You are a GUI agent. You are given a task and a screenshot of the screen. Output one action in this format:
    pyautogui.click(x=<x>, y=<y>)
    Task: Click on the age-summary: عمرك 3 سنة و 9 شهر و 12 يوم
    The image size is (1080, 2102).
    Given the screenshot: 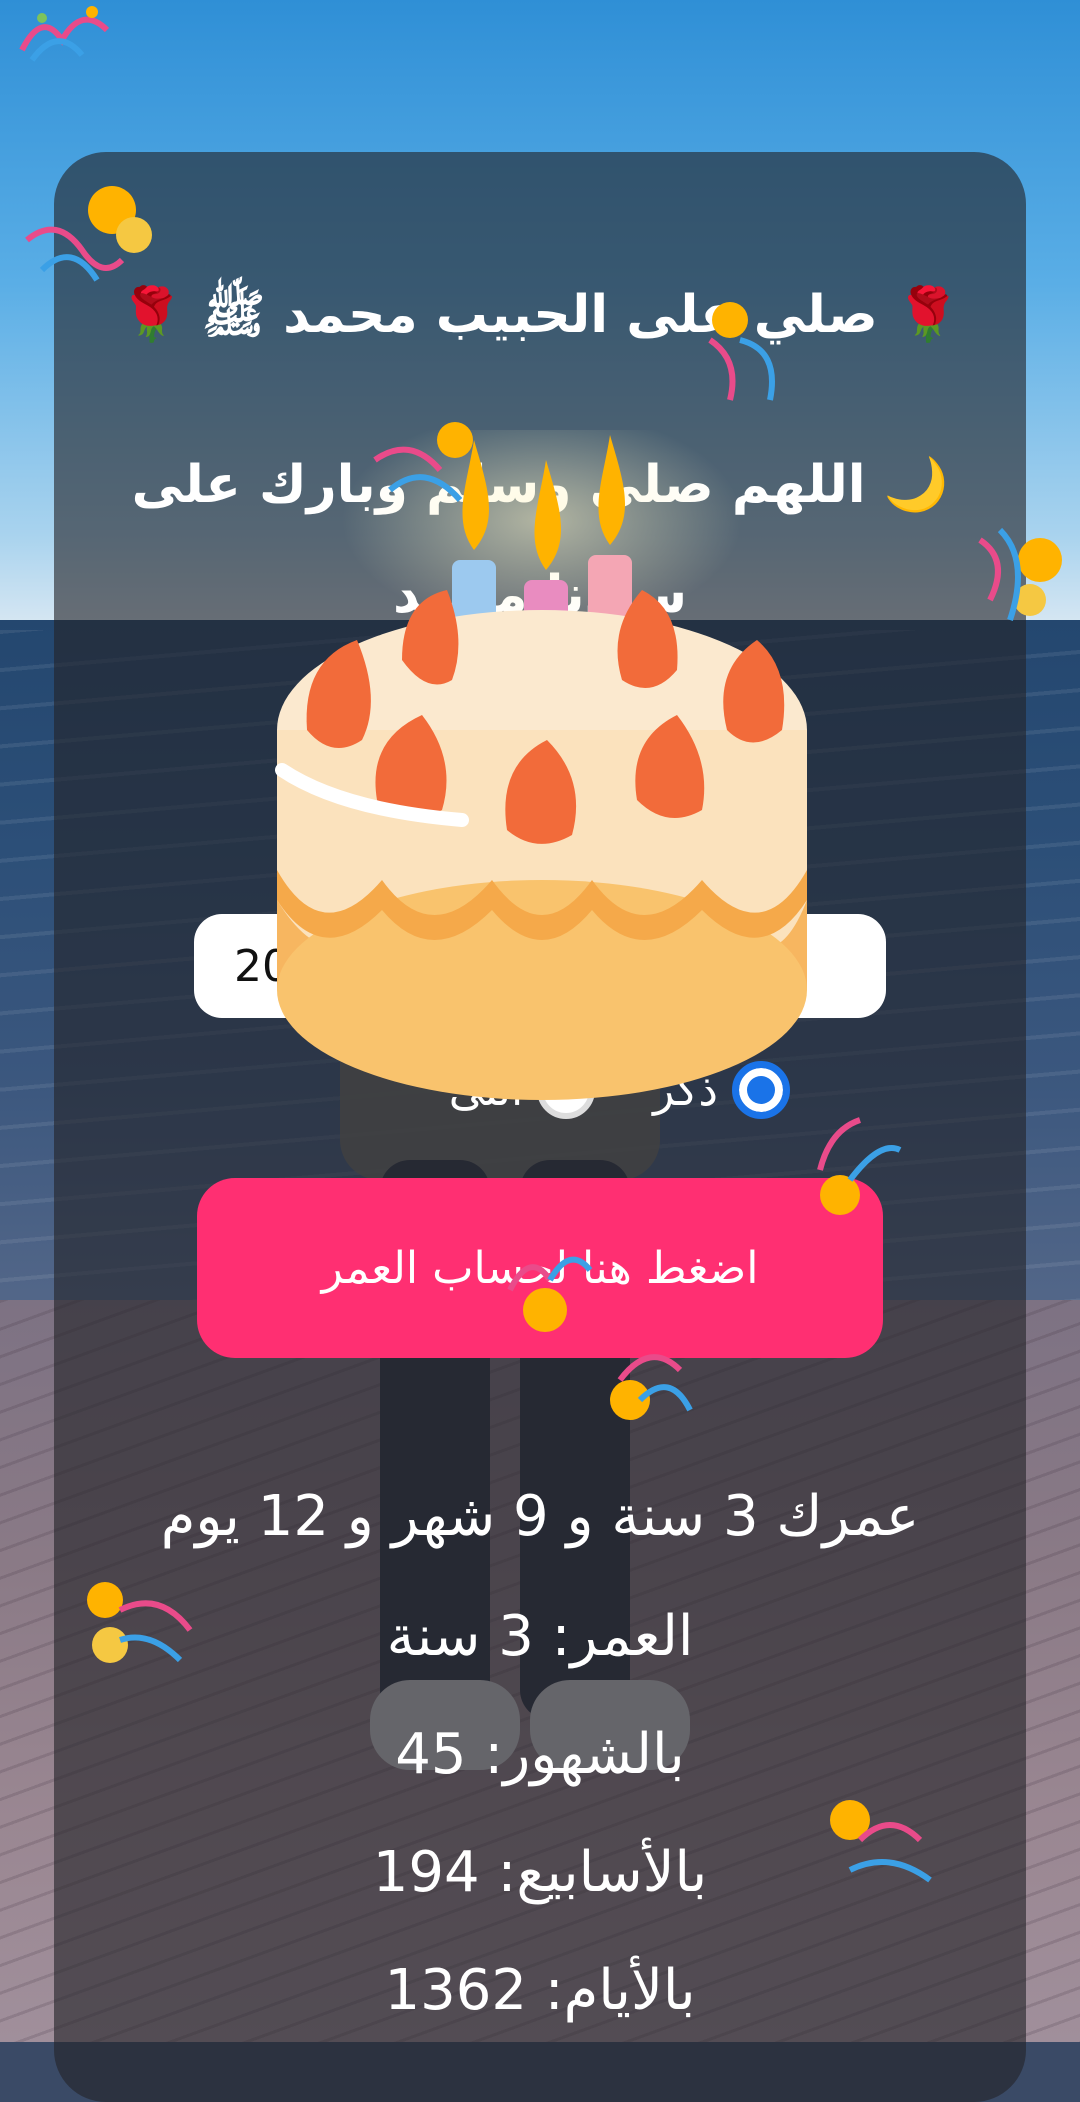 What is the action you would take?
    pyautogui.click(x=540, y=1516)
    